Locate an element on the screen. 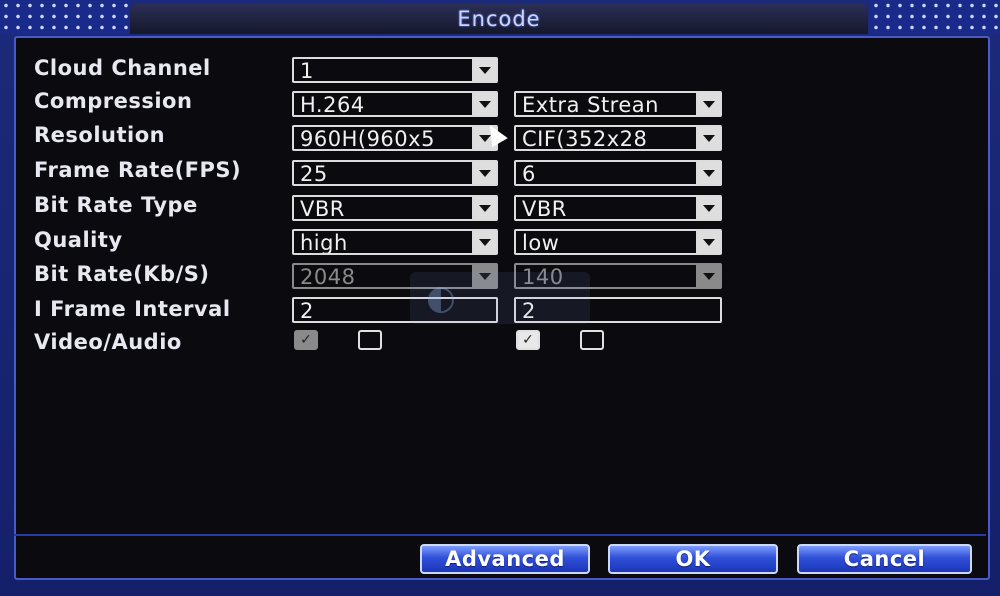  label-quality: Quality is located at coordinates (78, 240).